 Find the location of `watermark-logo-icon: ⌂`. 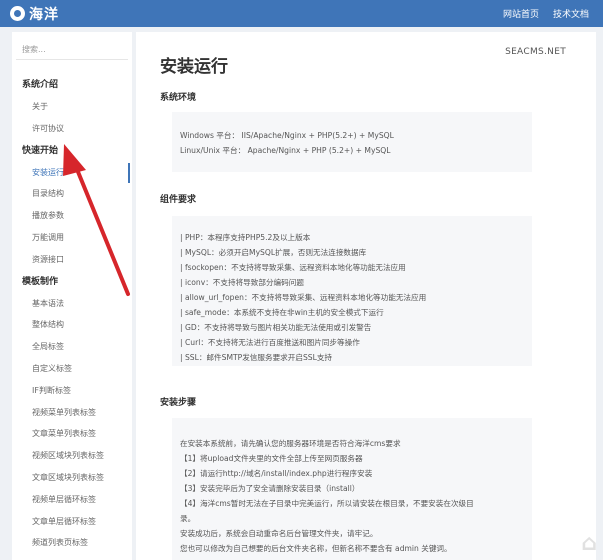

watermark-logo-icon: ⌂ is located at coordinates (589, 543).